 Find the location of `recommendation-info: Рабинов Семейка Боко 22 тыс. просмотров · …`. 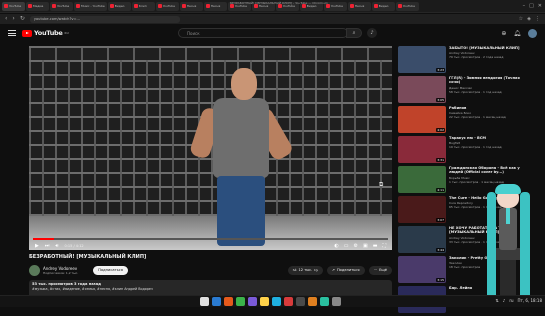

recommendation-info: Рабинов Семейка Боко 22 тыс. просмотров · … is located at coordinates (489, 120).